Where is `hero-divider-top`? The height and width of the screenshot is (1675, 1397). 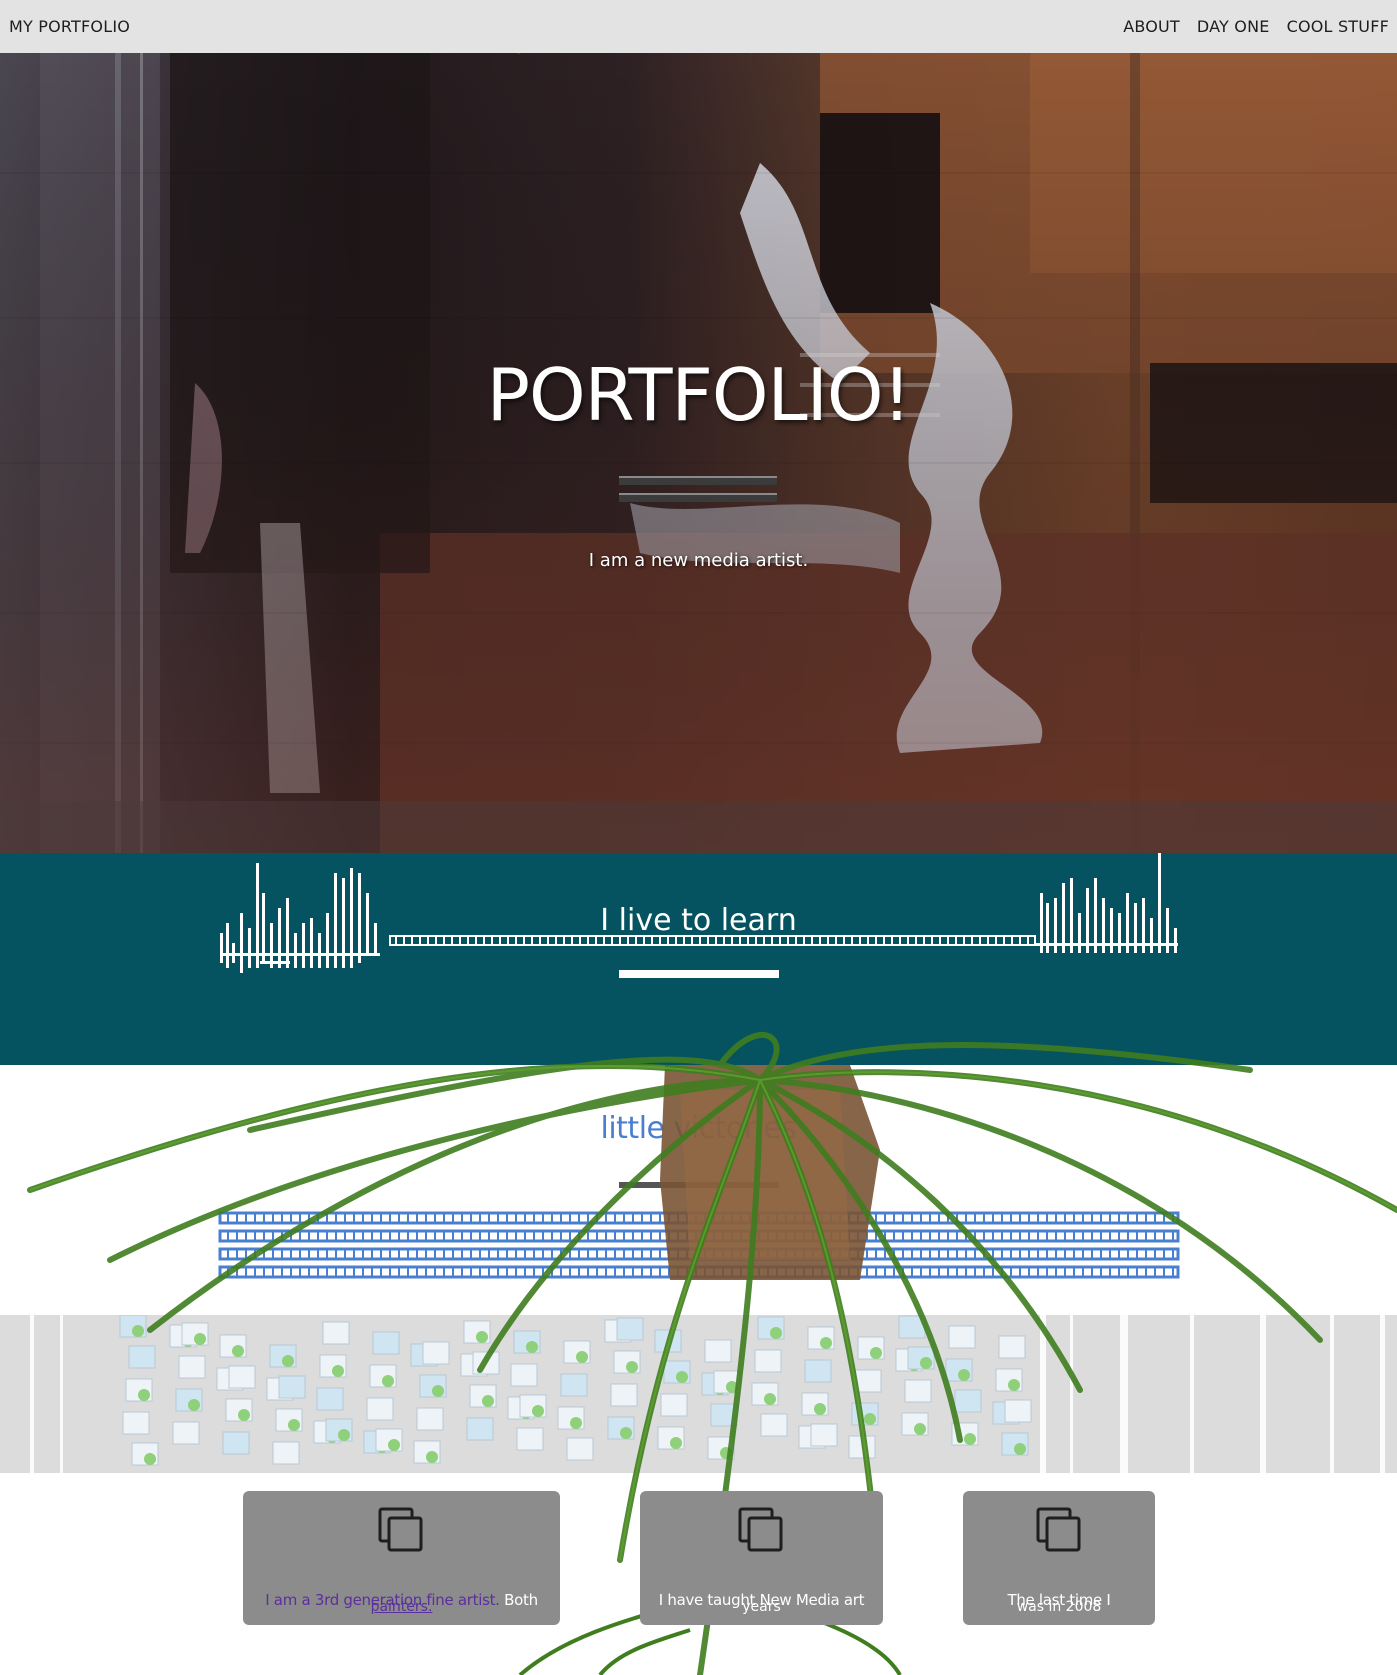
hero-divider-top is located at coordinates (698, 480).